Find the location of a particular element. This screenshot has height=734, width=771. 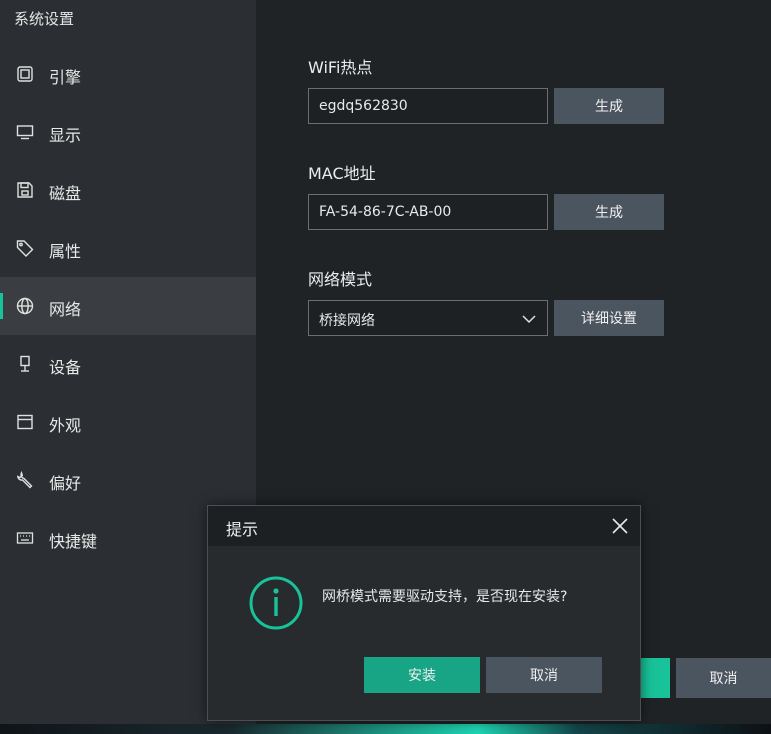

sidebar-title: 系统设置 is located at coordinates (44, 19).